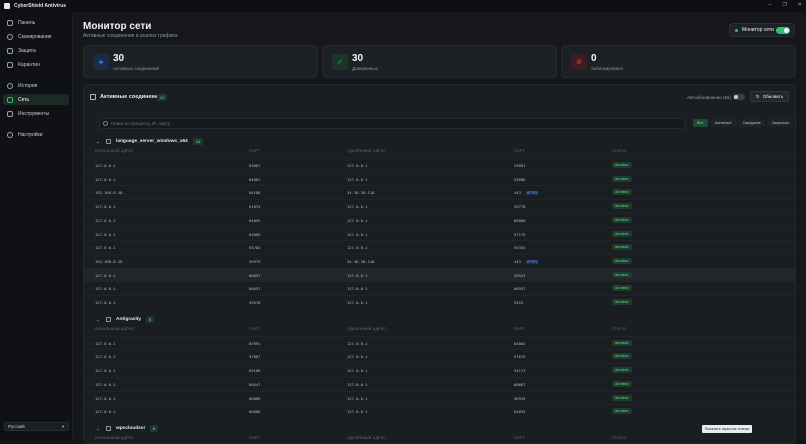  I want to click on remote-port: 57175, so click(520, 234).